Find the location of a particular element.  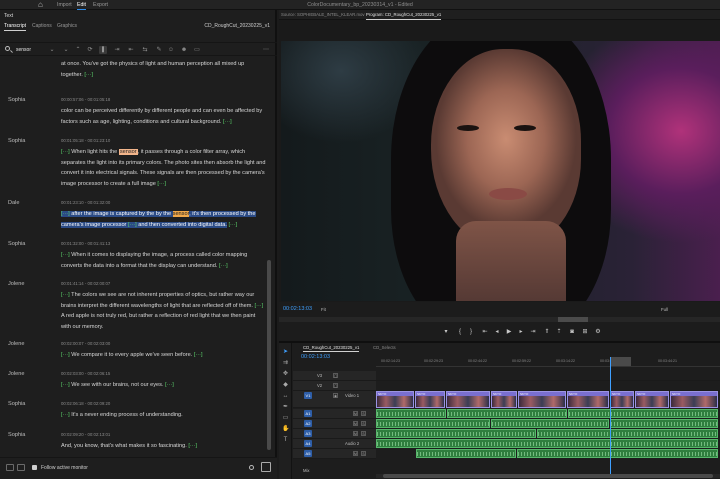

search-input is located at coordinates (42, 50).